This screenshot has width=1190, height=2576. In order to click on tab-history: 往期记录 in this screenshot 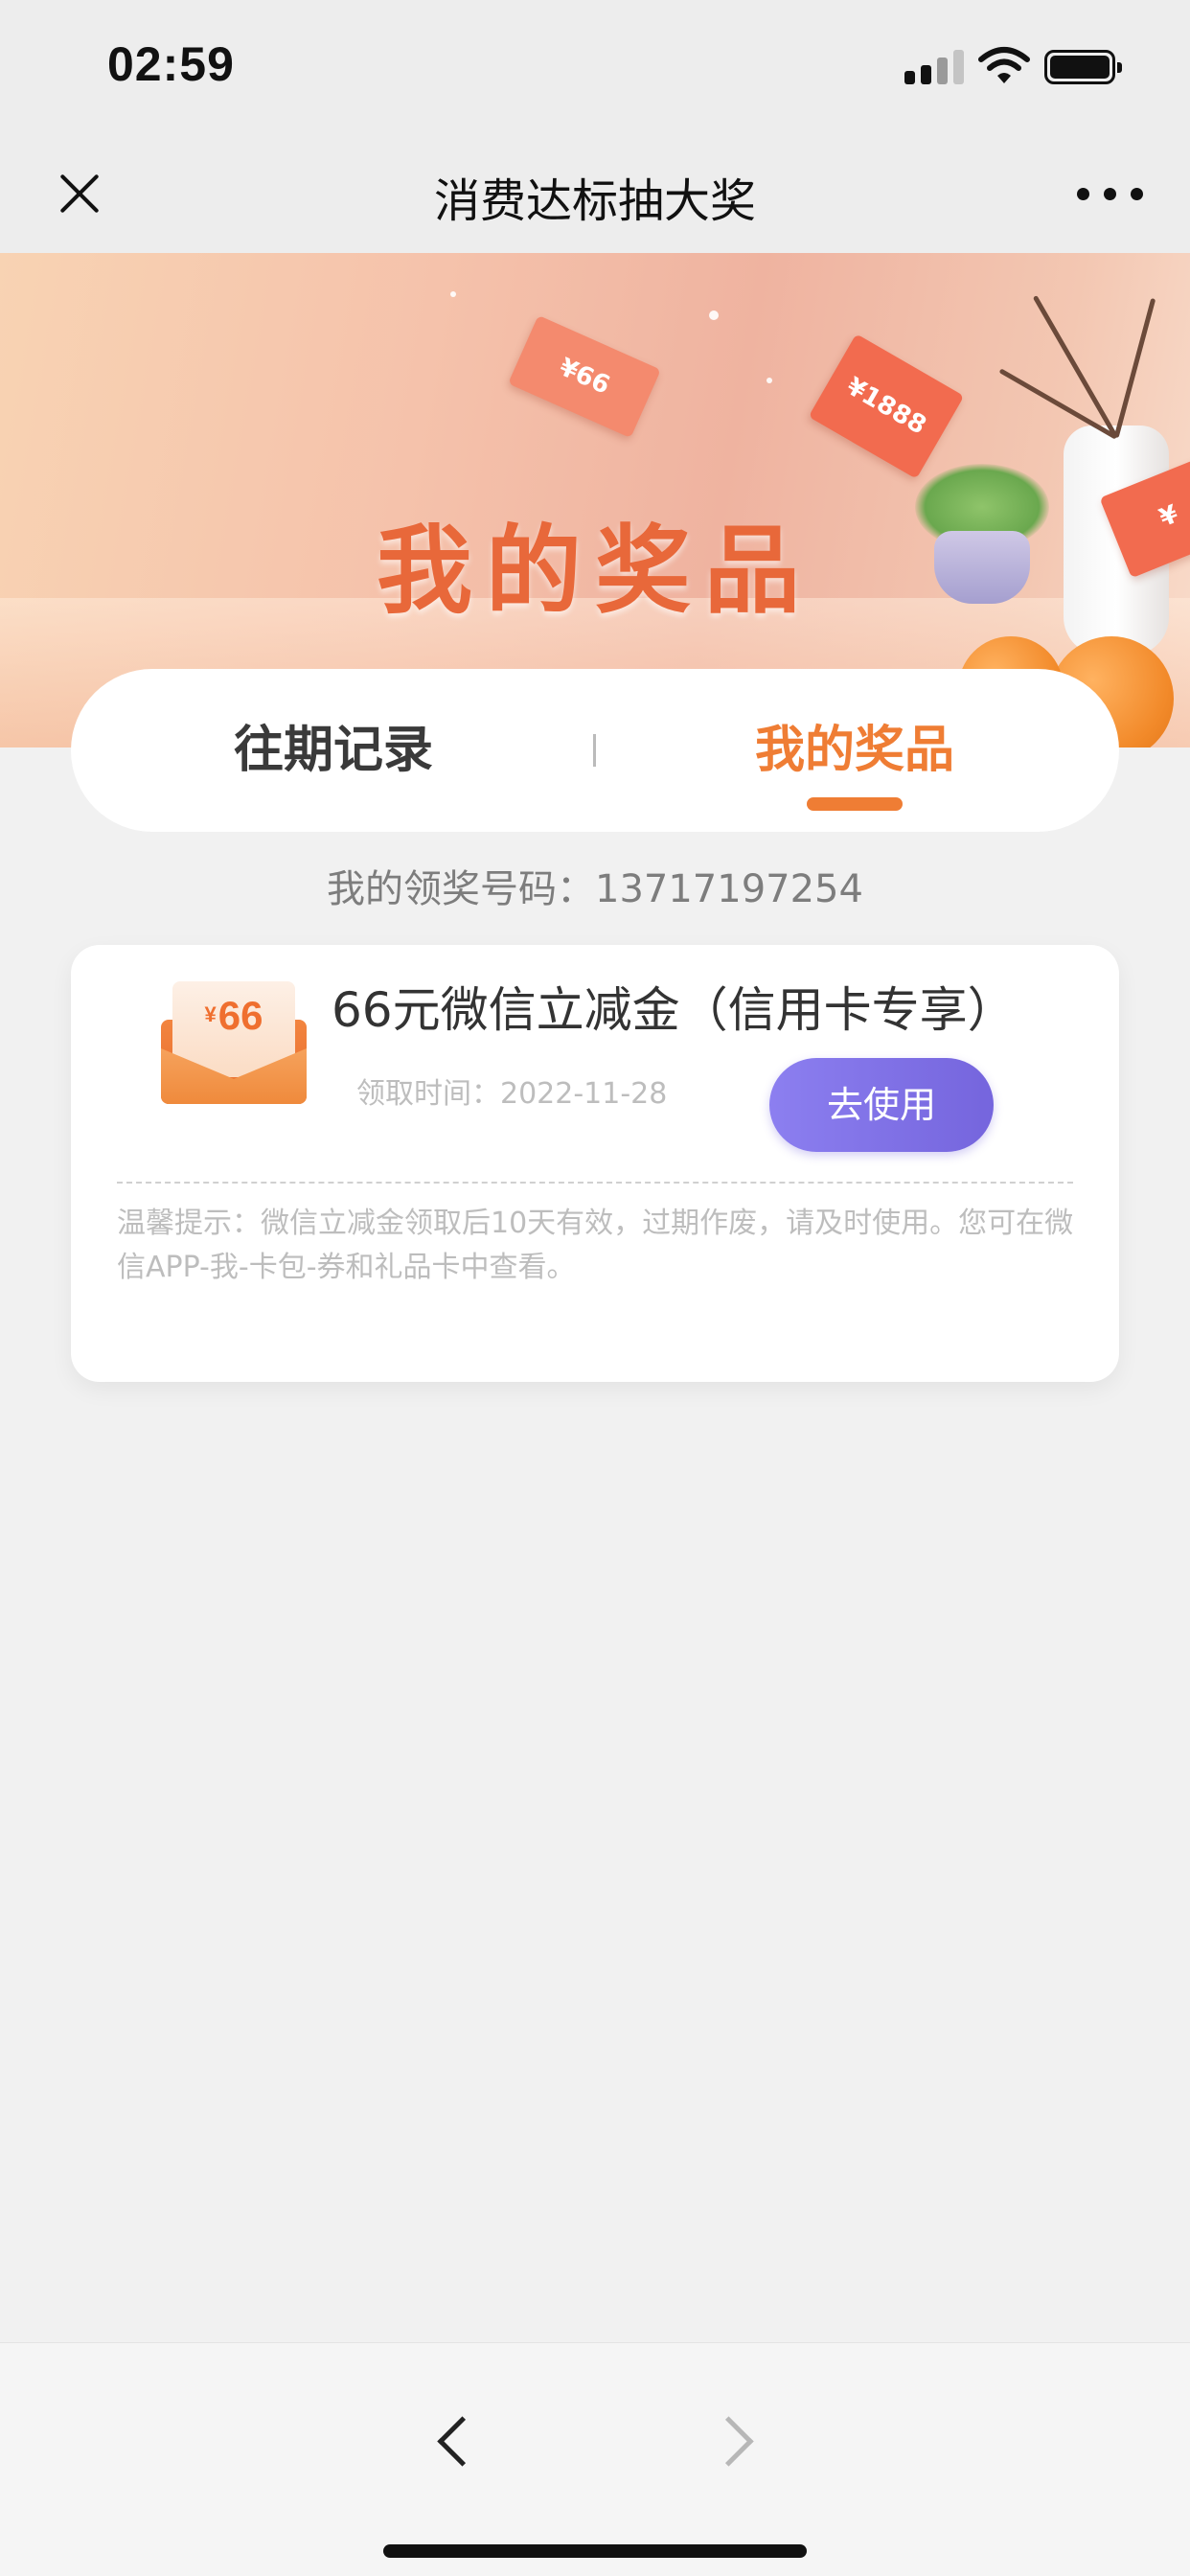, I will do `click(334, 750)`.